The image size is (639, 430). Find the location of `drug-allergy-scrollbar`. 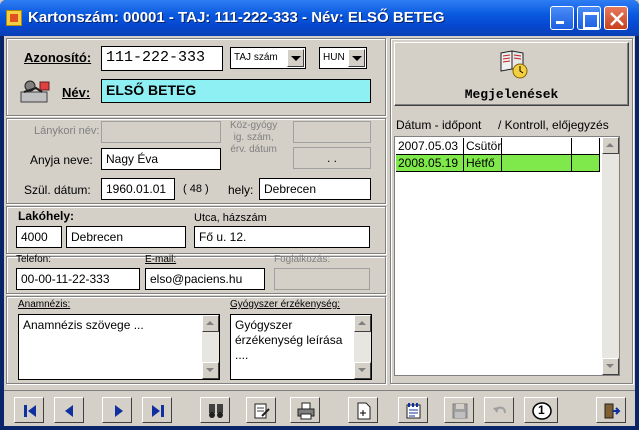

drug-allergy-scrollbar is located at coordinates (362, 347).